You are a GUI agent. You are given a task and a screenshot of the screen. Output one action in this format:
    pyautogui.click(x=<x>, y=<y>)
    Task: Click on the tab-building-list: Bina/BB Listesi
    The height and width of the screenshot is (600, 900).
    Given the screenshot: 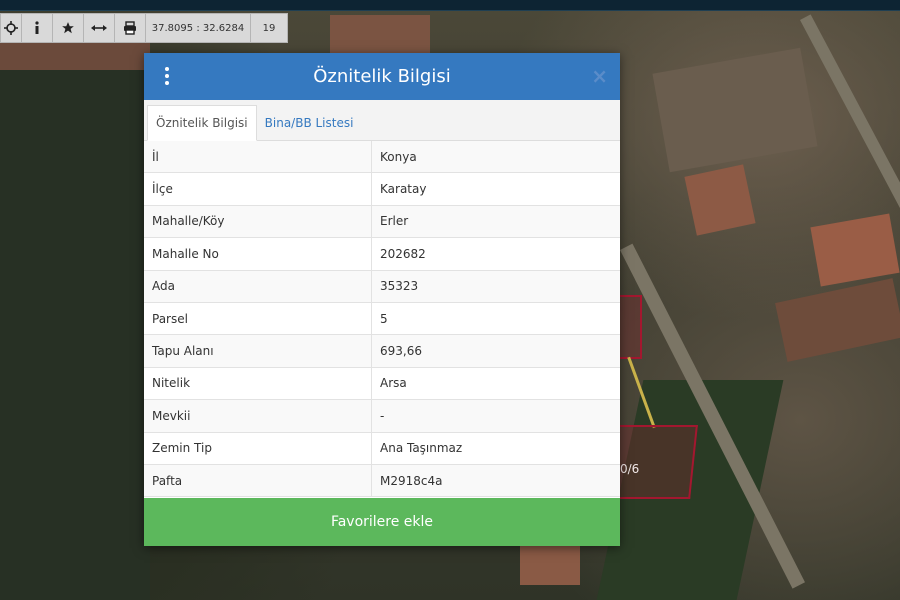 What is the action you would take?
    pyautogui.click(x=309, y=123)
    